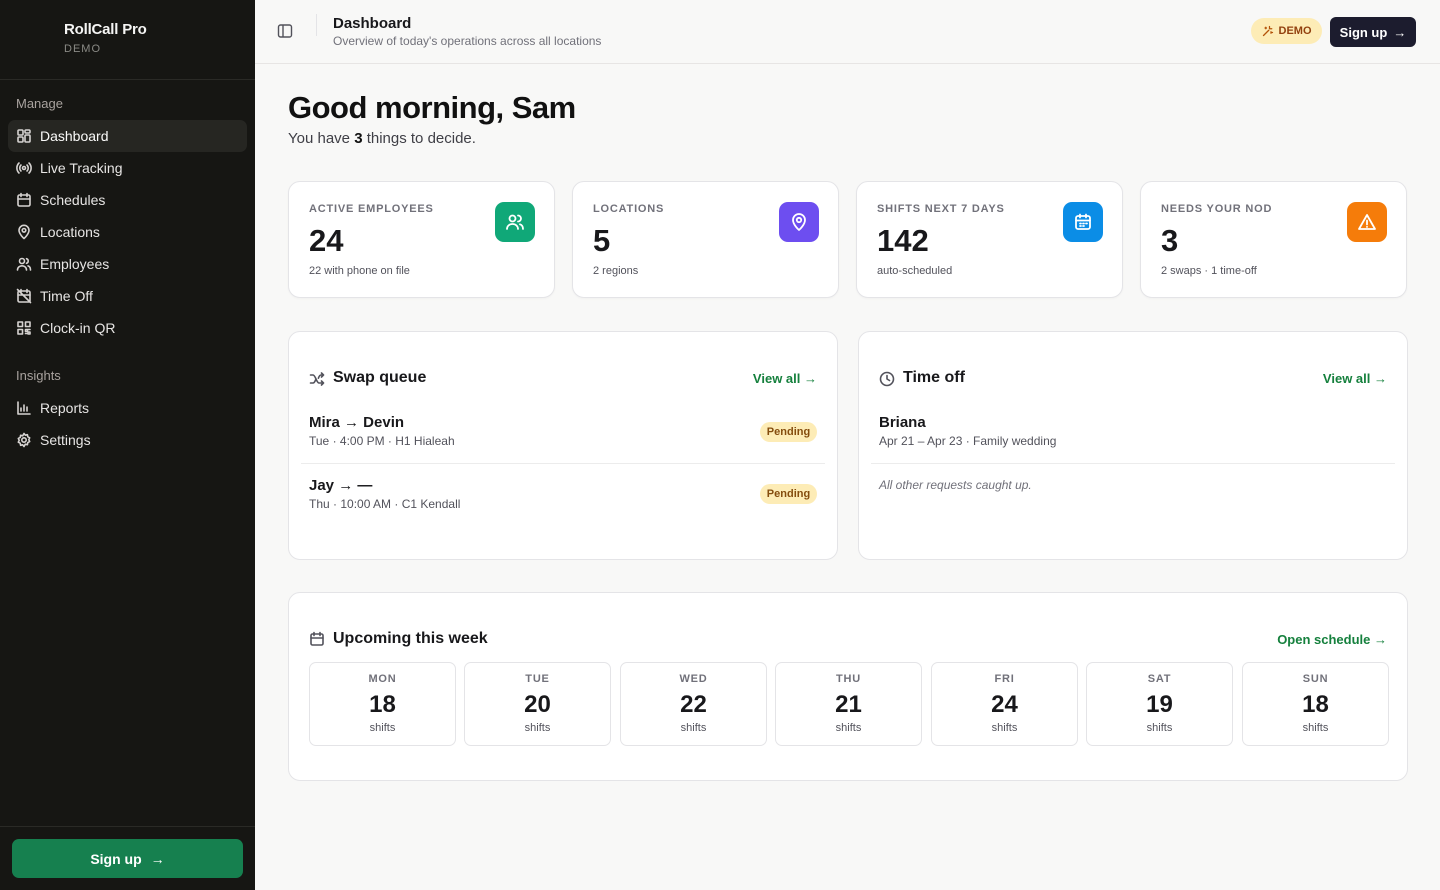 The height and width of the screenshot is (890, 1440). What do you see at coordinates (372, 23) in the screenshot?
I see `page-title: Dashboard` at bounding box center [372, 23].